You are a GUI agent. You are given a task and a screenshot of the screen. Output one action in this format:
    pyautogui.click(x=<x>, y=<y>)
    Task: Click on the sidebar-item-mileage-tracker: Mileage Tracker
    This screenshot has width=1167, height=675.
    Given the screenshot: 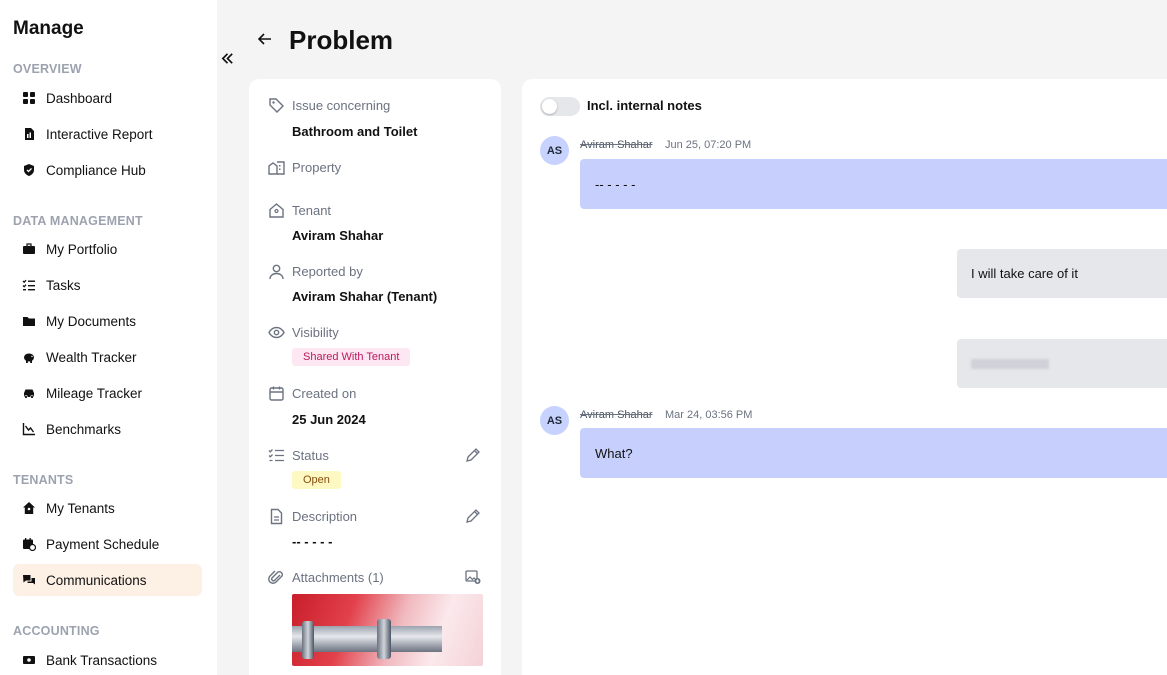 What is the action you would take?
    pyautogui.click(x=107, y=393)
    